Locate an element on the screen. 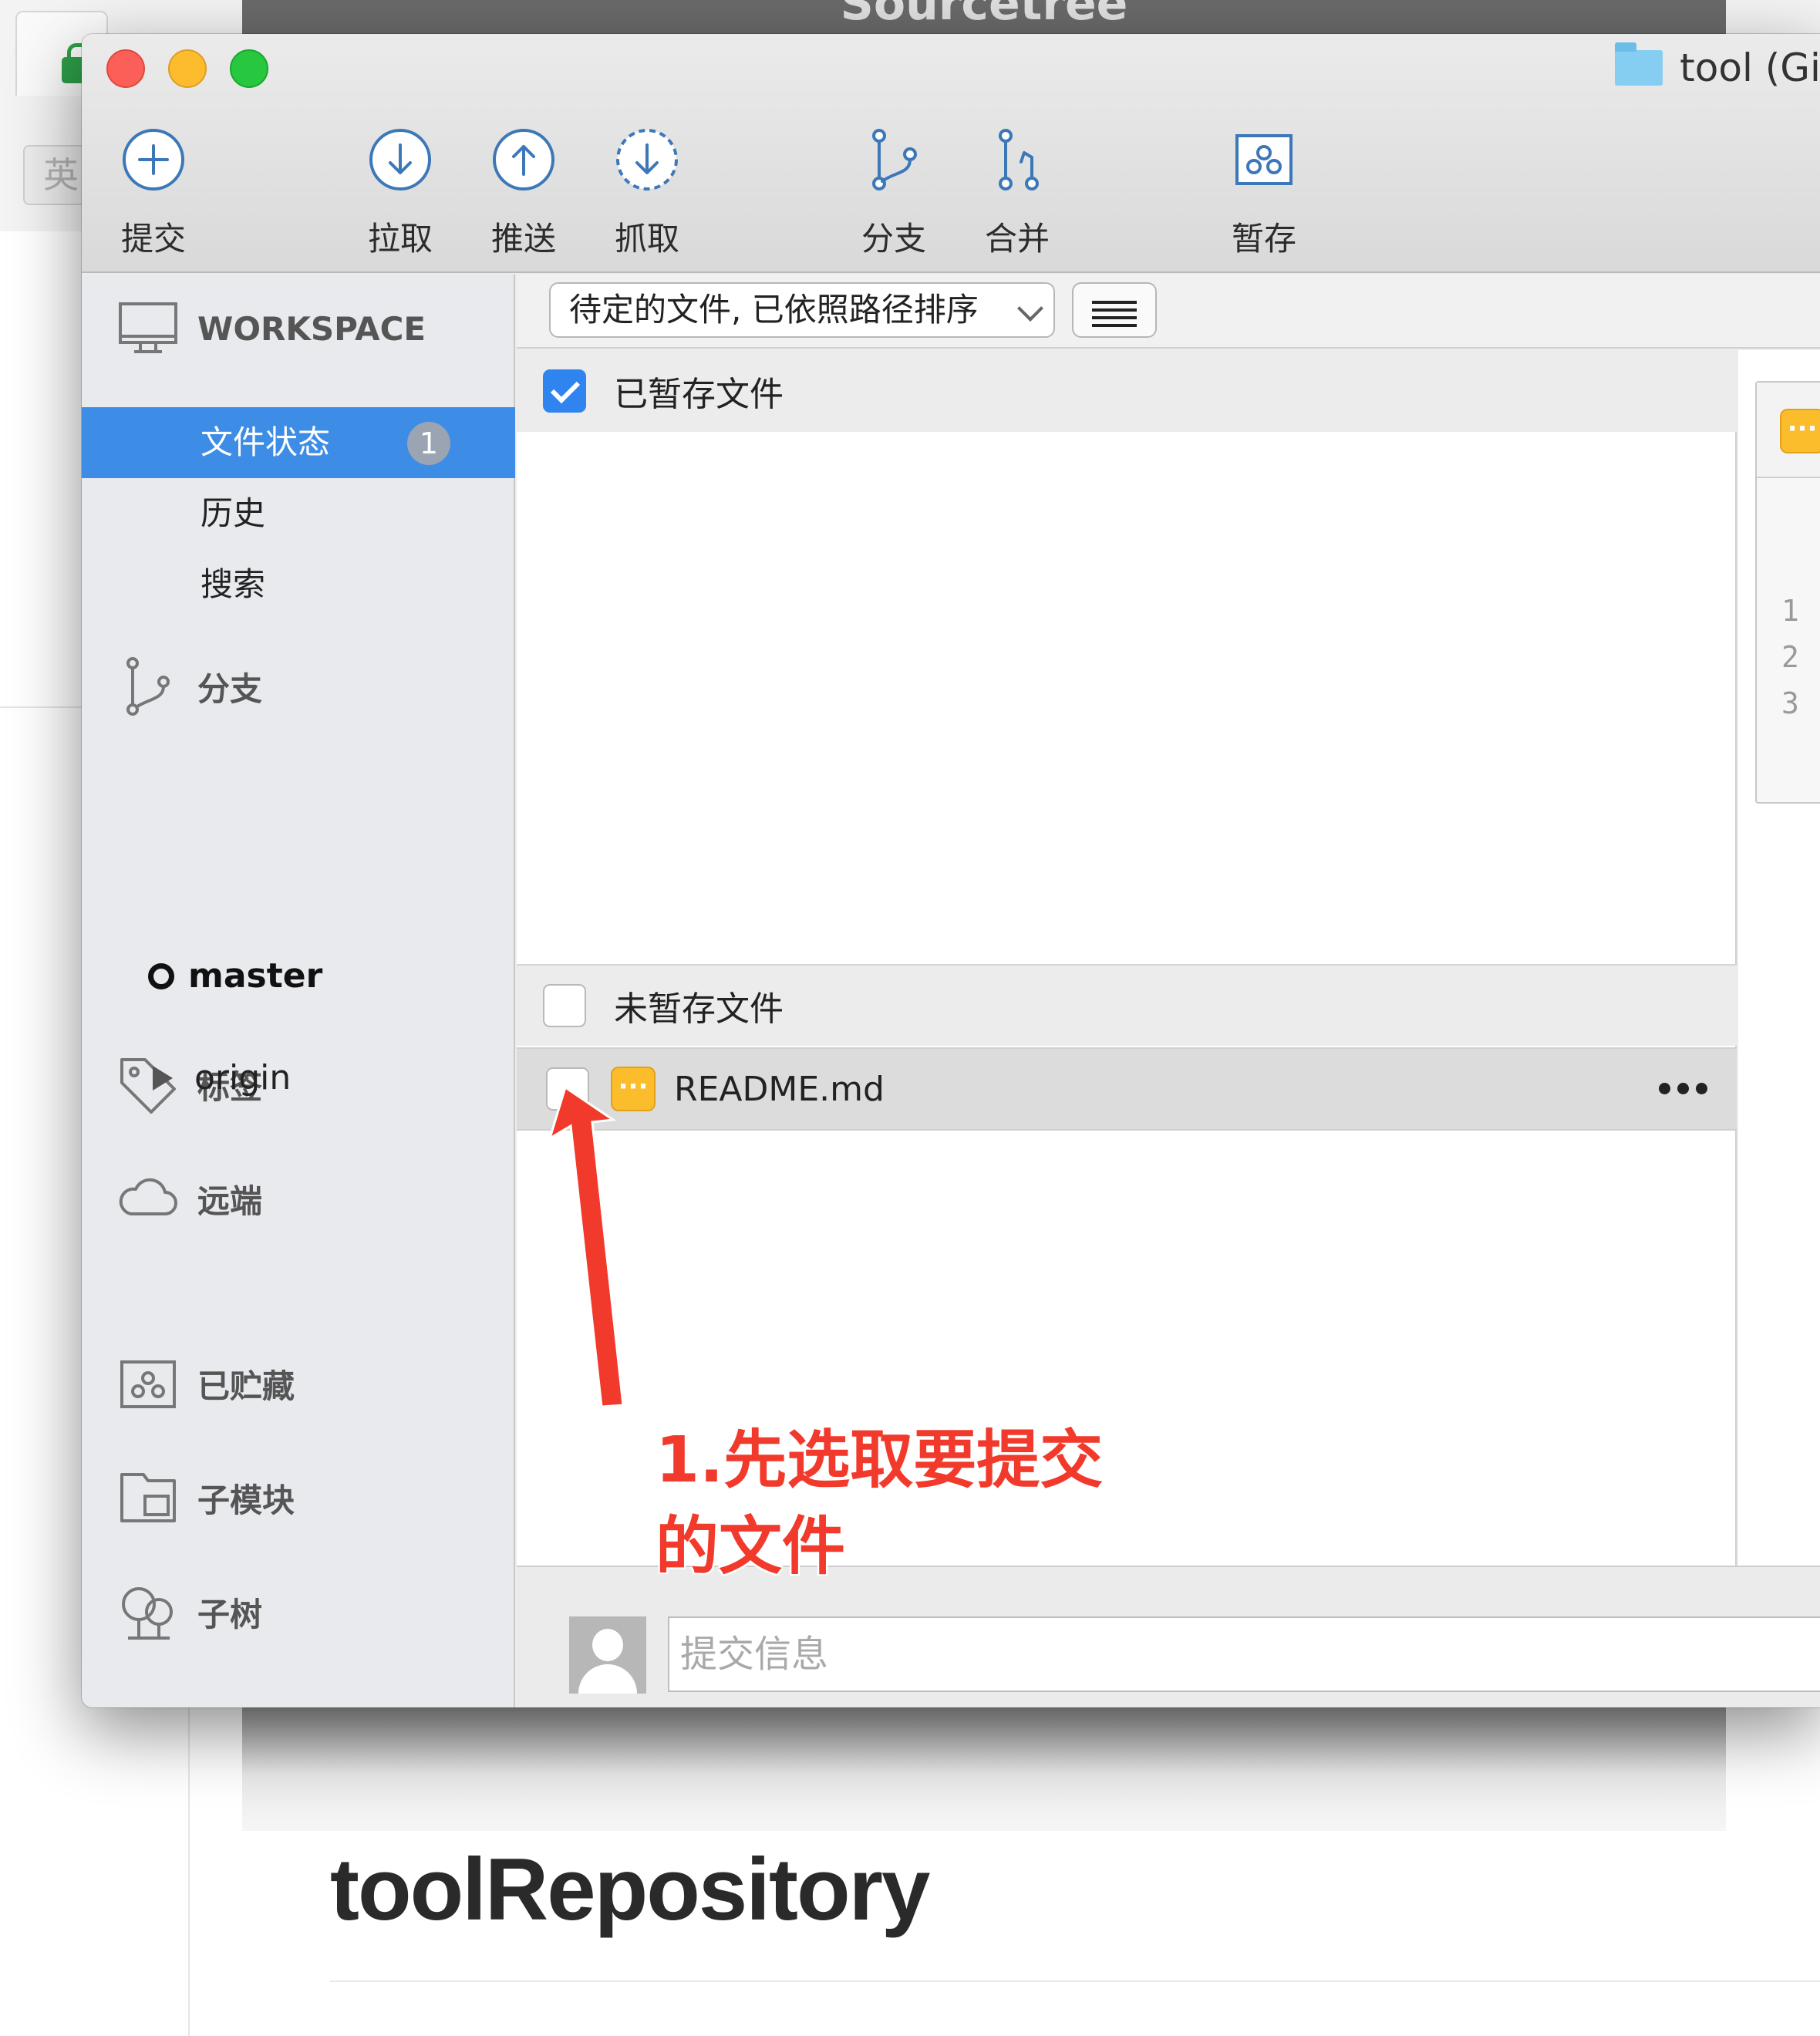  commit-button: 提交 is located at coordinates (153, 193).